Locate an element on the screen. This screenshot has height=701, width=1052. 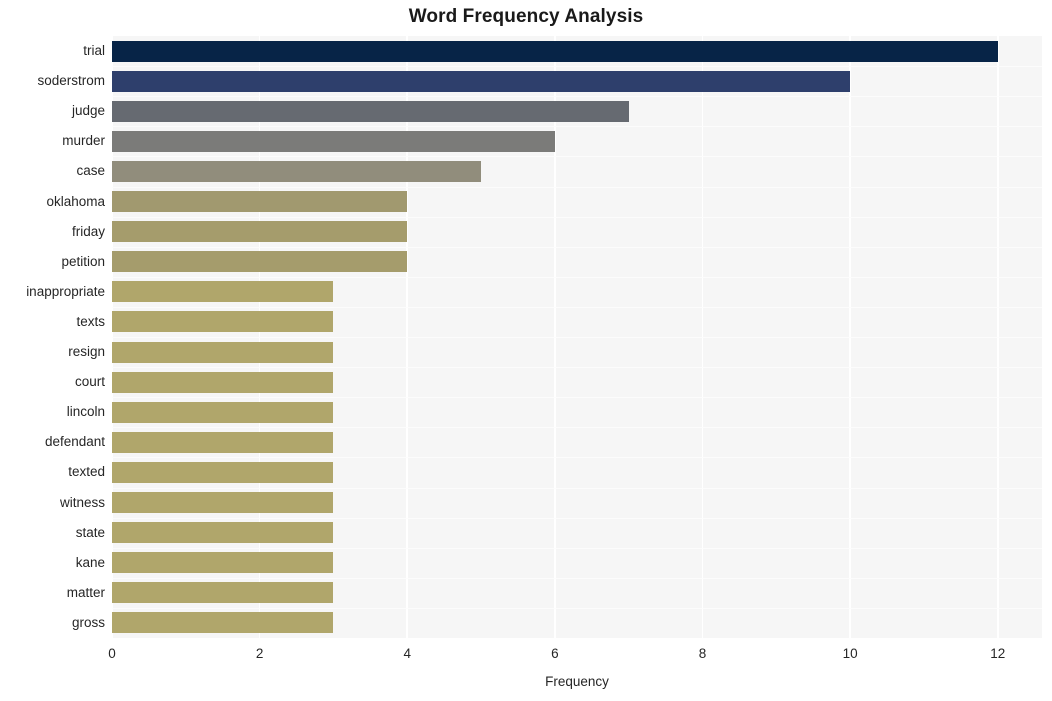
x-axis-tick-labels: 0 2 4 6 8 10 12 is located at coordinates (526, 657).